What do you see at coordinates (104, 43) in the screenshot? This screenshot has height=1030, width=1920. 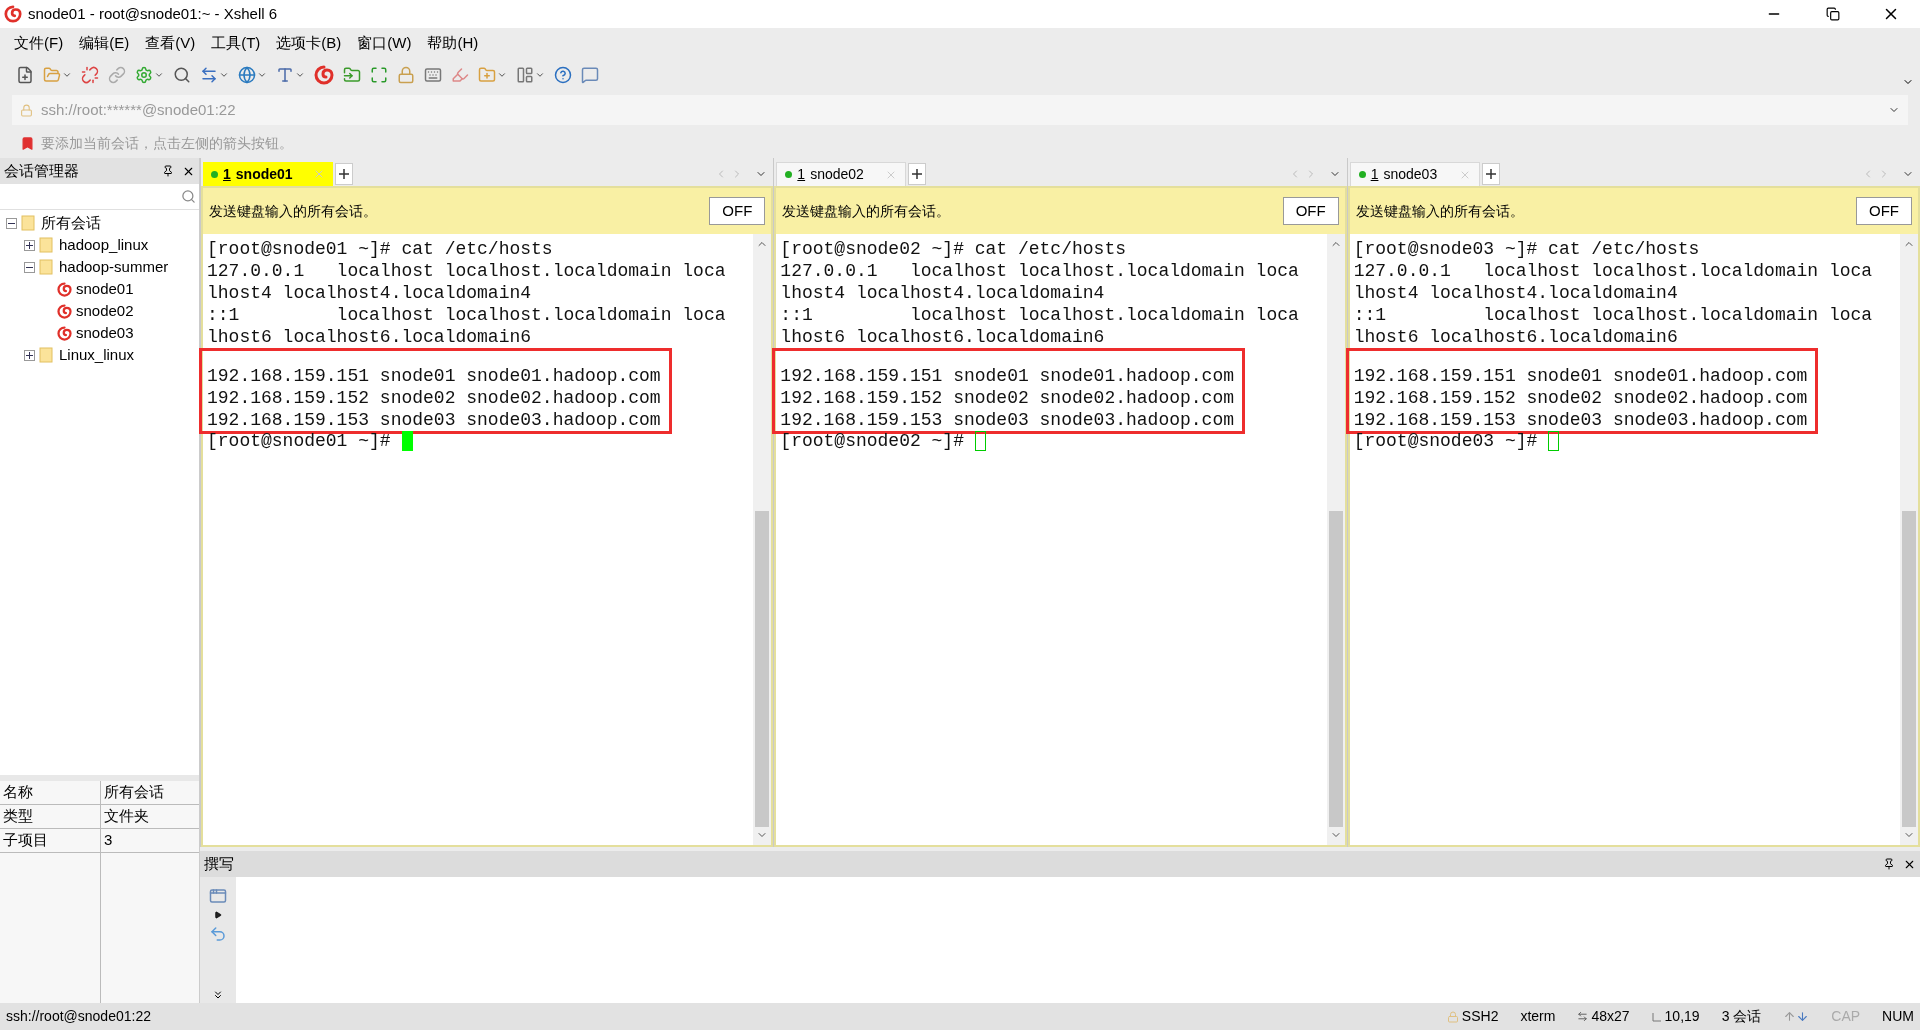 I see `menu-item: 编辑(E)` at bounding box center [104, 43].